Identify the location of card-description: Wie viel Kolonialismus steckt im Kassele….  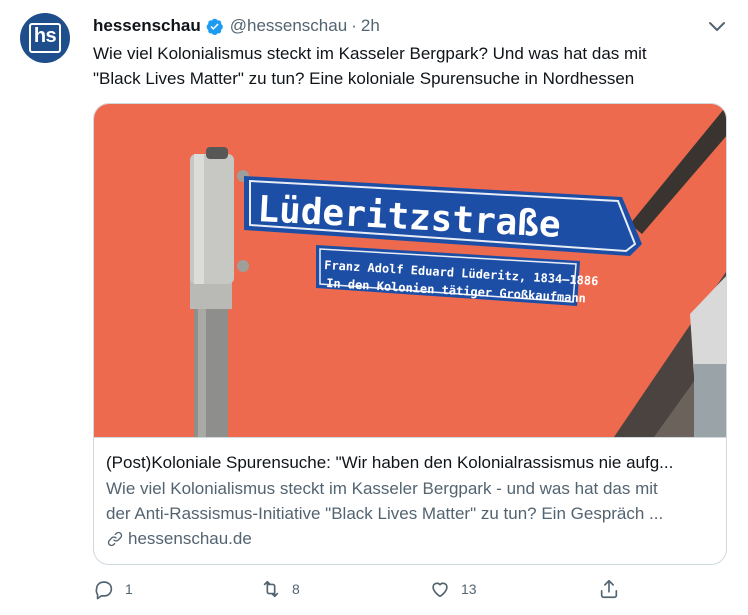
(410, 501).